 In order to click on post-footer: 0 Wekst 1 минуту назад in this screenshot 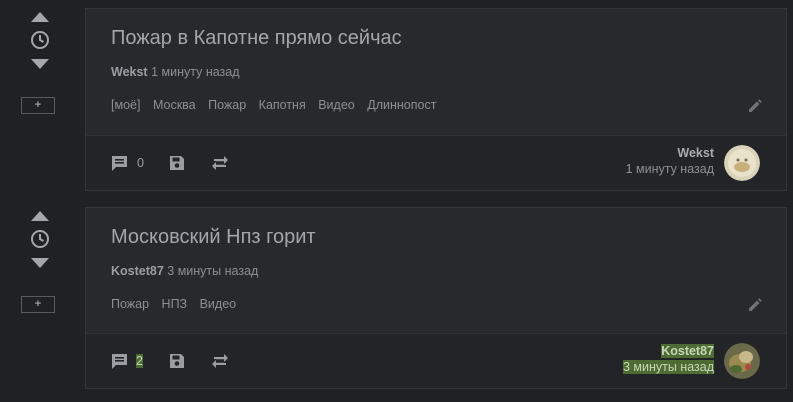, I will do `click(436, 162)`.